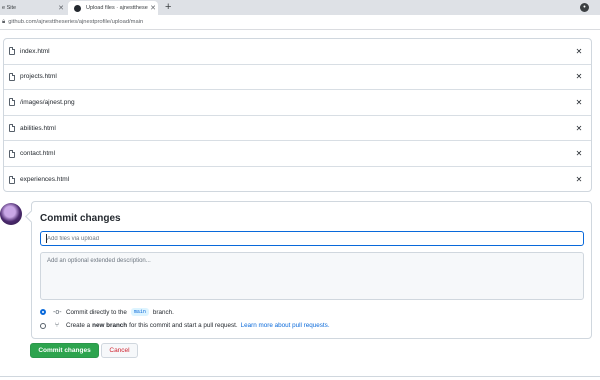 Image resolution: width=600 pixels, height=380 pixels. Describe the element at coordinates (312, 276) in the screenshot. I see `commit-description-textarea` at that location.